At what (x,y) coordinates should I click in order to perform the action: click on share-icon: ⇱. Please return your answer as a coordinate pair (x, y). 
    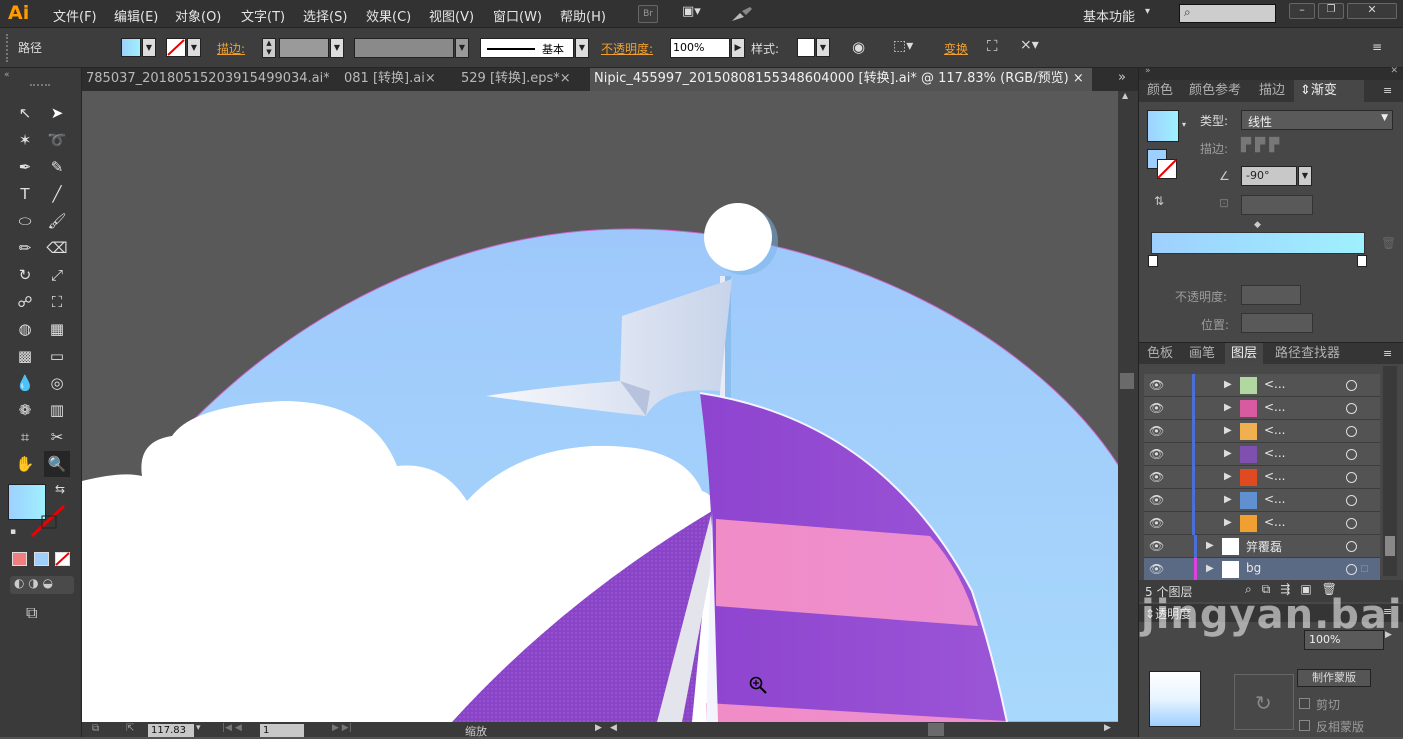
    Looking at the image, I should click on (130, 728).